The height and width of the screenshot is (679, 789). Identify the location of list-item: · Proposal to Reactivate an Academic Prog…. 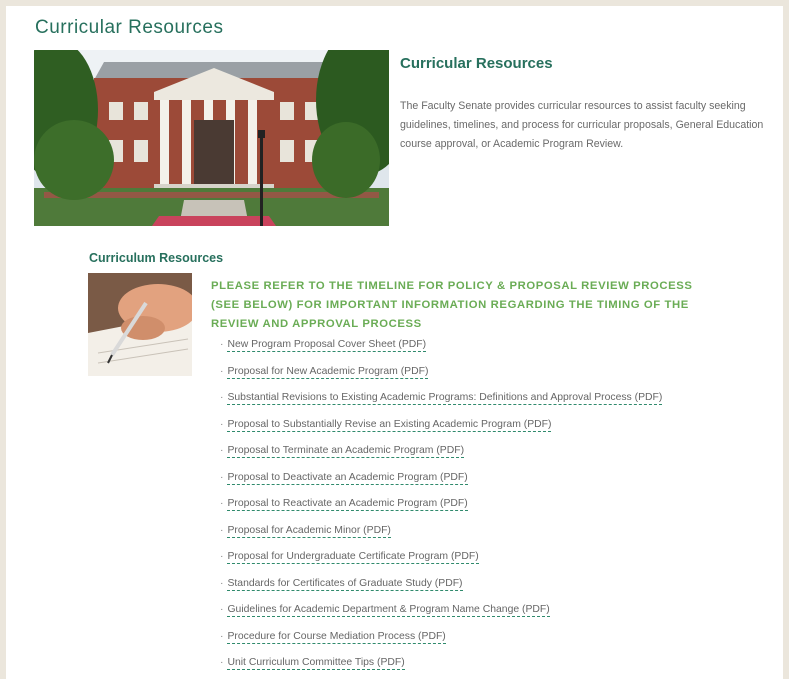
(441, 511).